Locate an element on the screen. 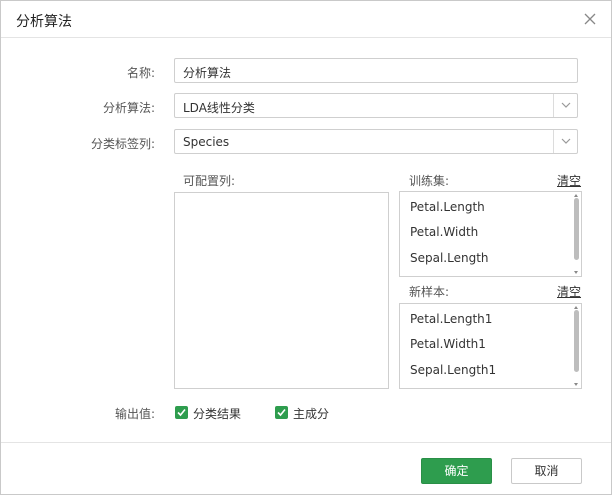 This screenshot has width=612, height=495. list-item: Petal.Length is located at coordinates (447, 207).